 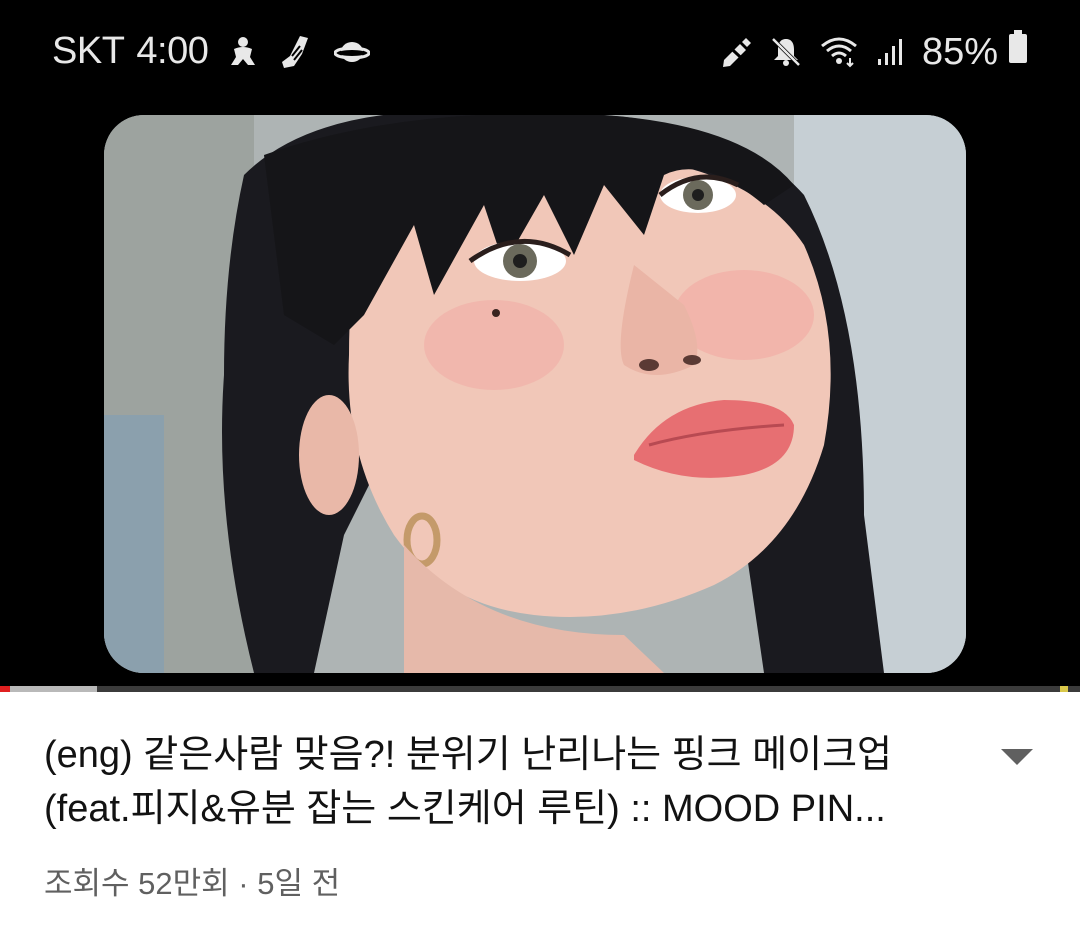 What do you see at coordinates (222, 51) in the screenshot?
I see `status-left: SKT 4:00` at bounding box center [222, 51].